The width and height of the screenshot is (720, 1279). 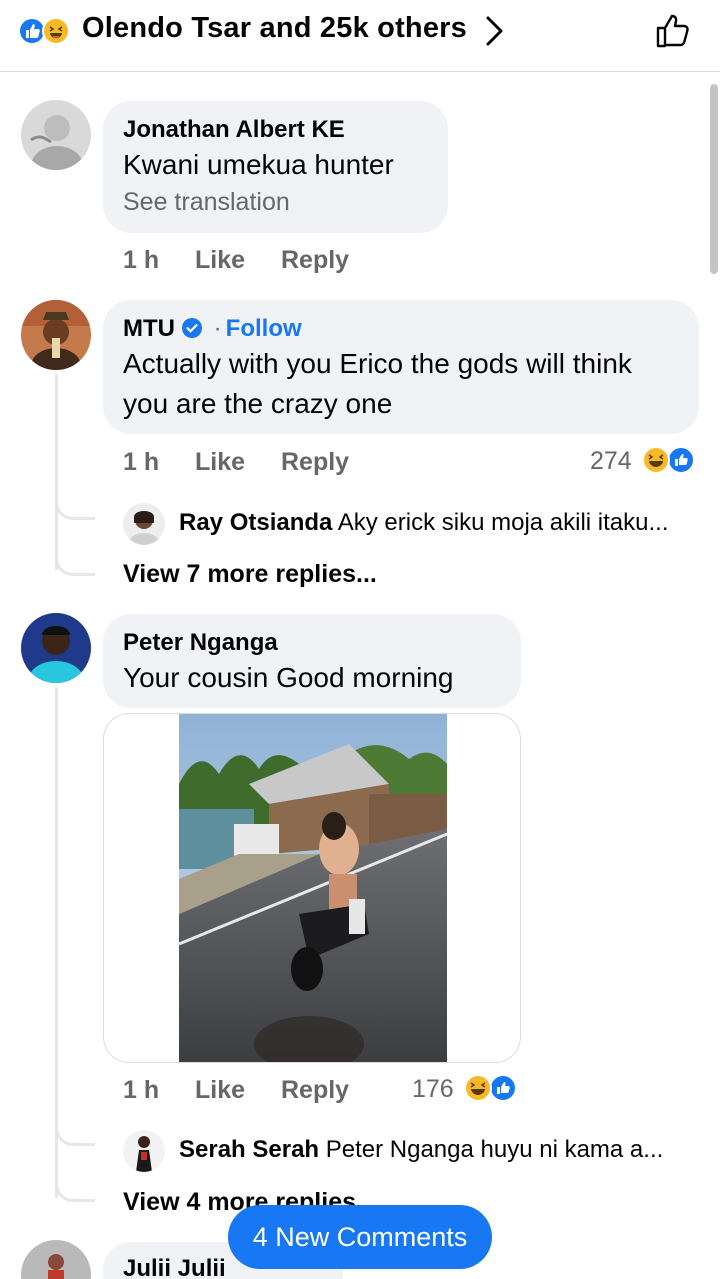 What do you see at coordinates (275, 202) in the screenshot?
I see `see-translation-link: See translation` at bounding box center [275, 202].